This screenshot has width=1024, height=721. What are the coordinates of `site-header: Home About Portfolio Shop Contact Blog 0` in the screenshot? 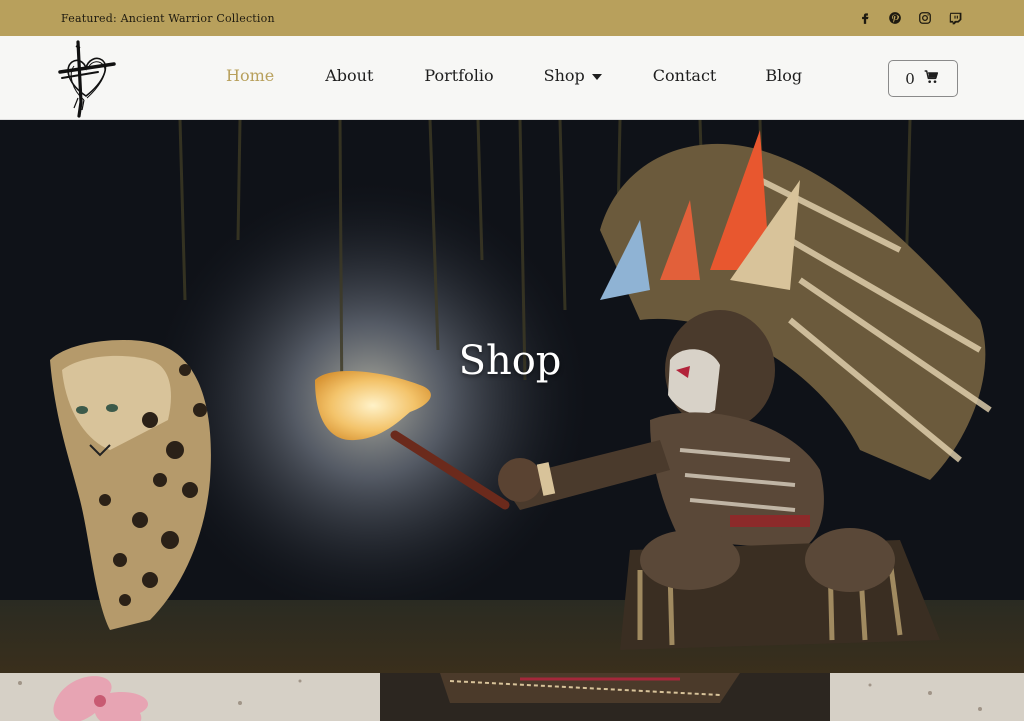 It's located at (512, 78).